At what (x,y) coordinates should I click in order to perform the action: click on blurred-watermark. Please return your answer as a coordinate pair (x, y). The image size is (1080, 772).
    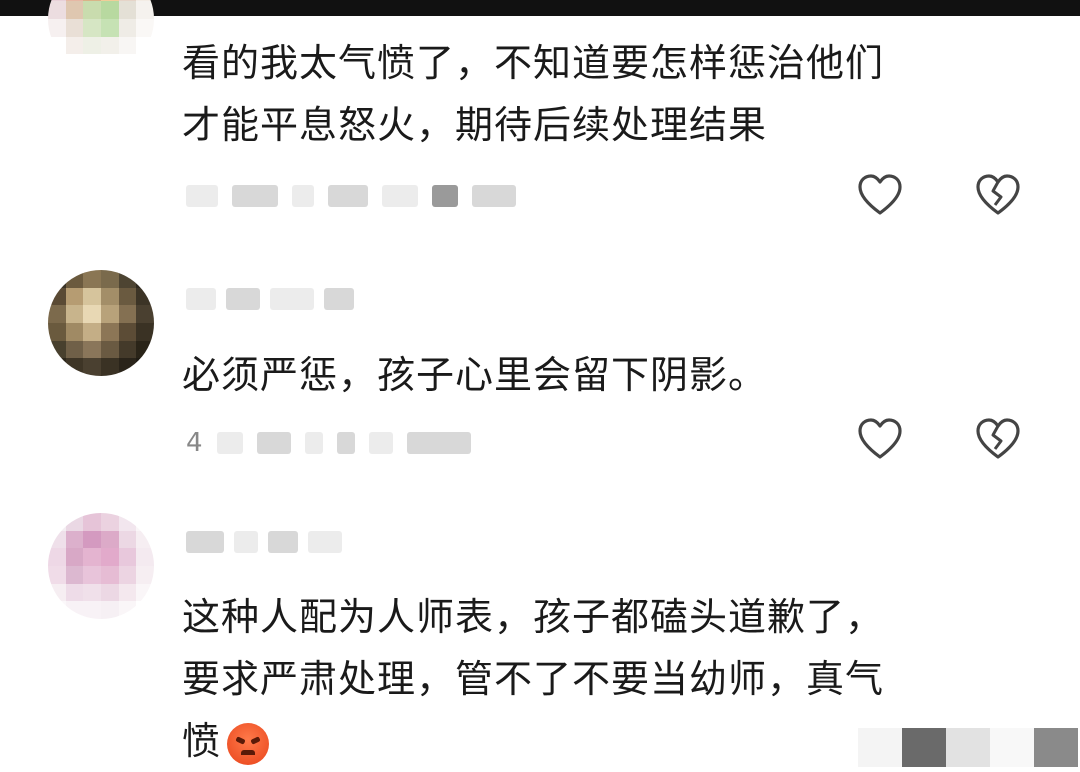
    Looking at the image, I should click on (968, 747).